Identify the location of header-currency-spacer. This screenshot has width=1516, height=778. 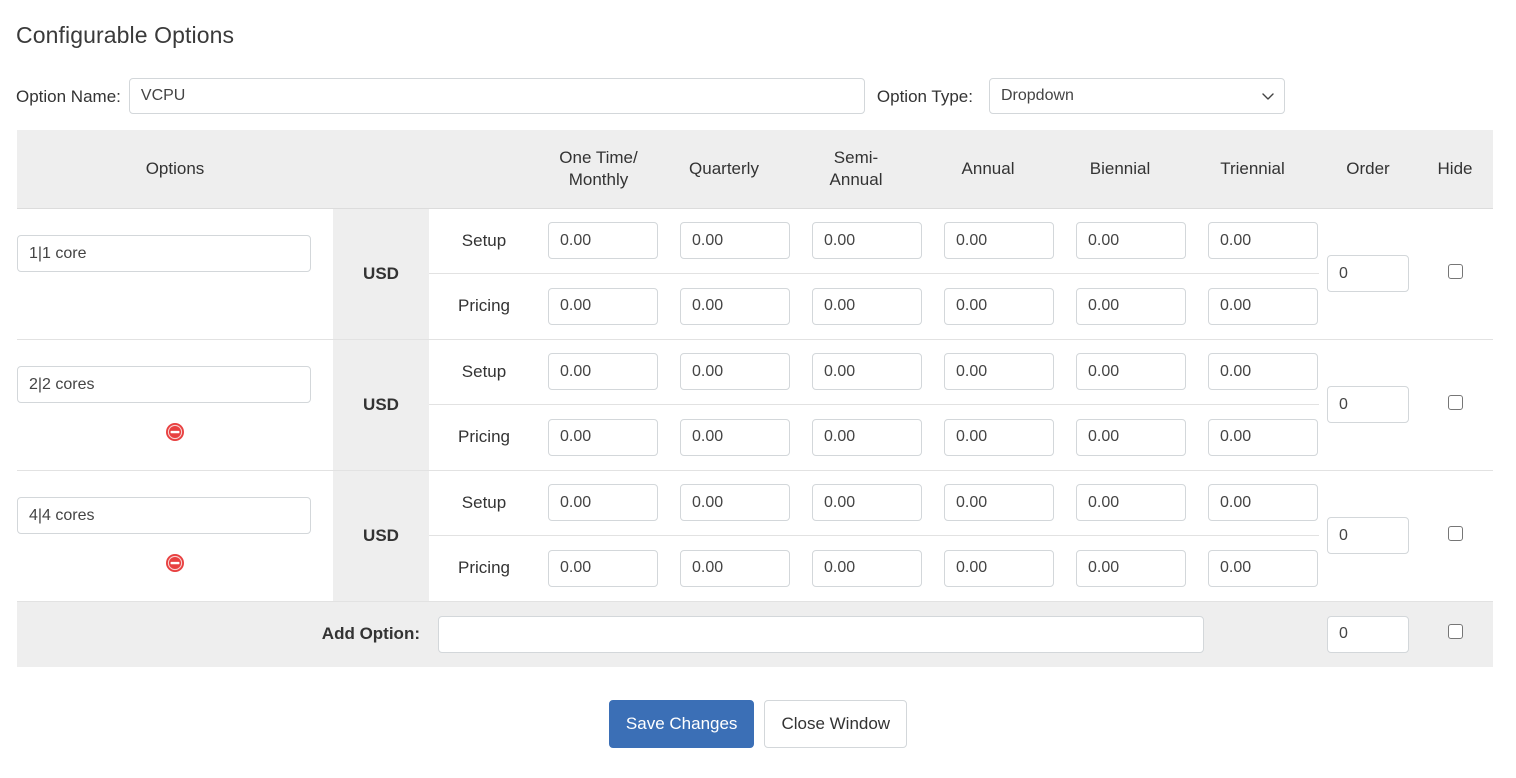
(381, 169).